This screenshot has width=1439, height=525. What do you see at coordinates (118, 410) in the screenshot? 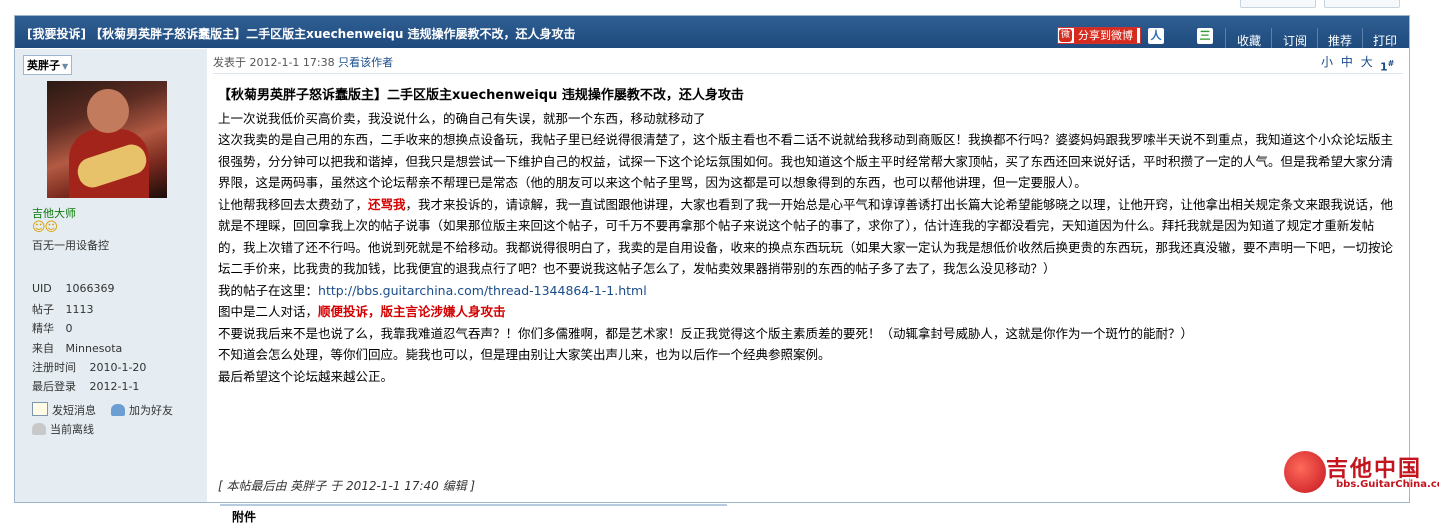
I see `add-user-icon` at bounding box center [118, 410].